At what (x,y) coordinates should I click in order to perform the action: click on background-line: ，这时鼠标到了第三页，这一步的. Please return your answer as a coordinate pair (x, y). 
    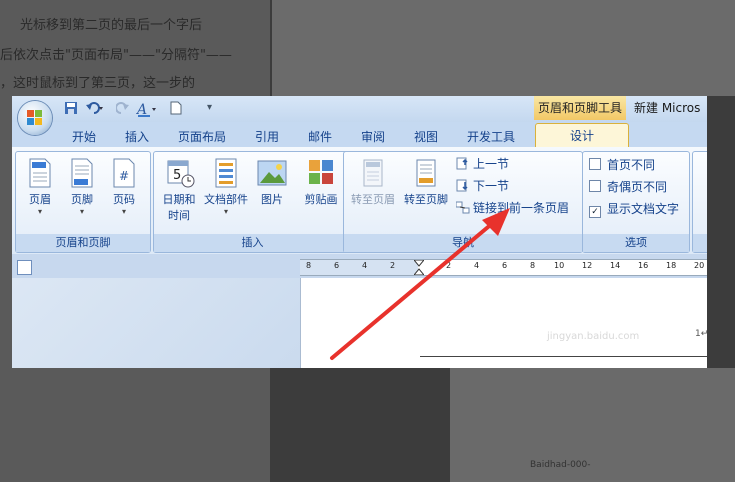
    Looking at the image, I should click on (98, 83).